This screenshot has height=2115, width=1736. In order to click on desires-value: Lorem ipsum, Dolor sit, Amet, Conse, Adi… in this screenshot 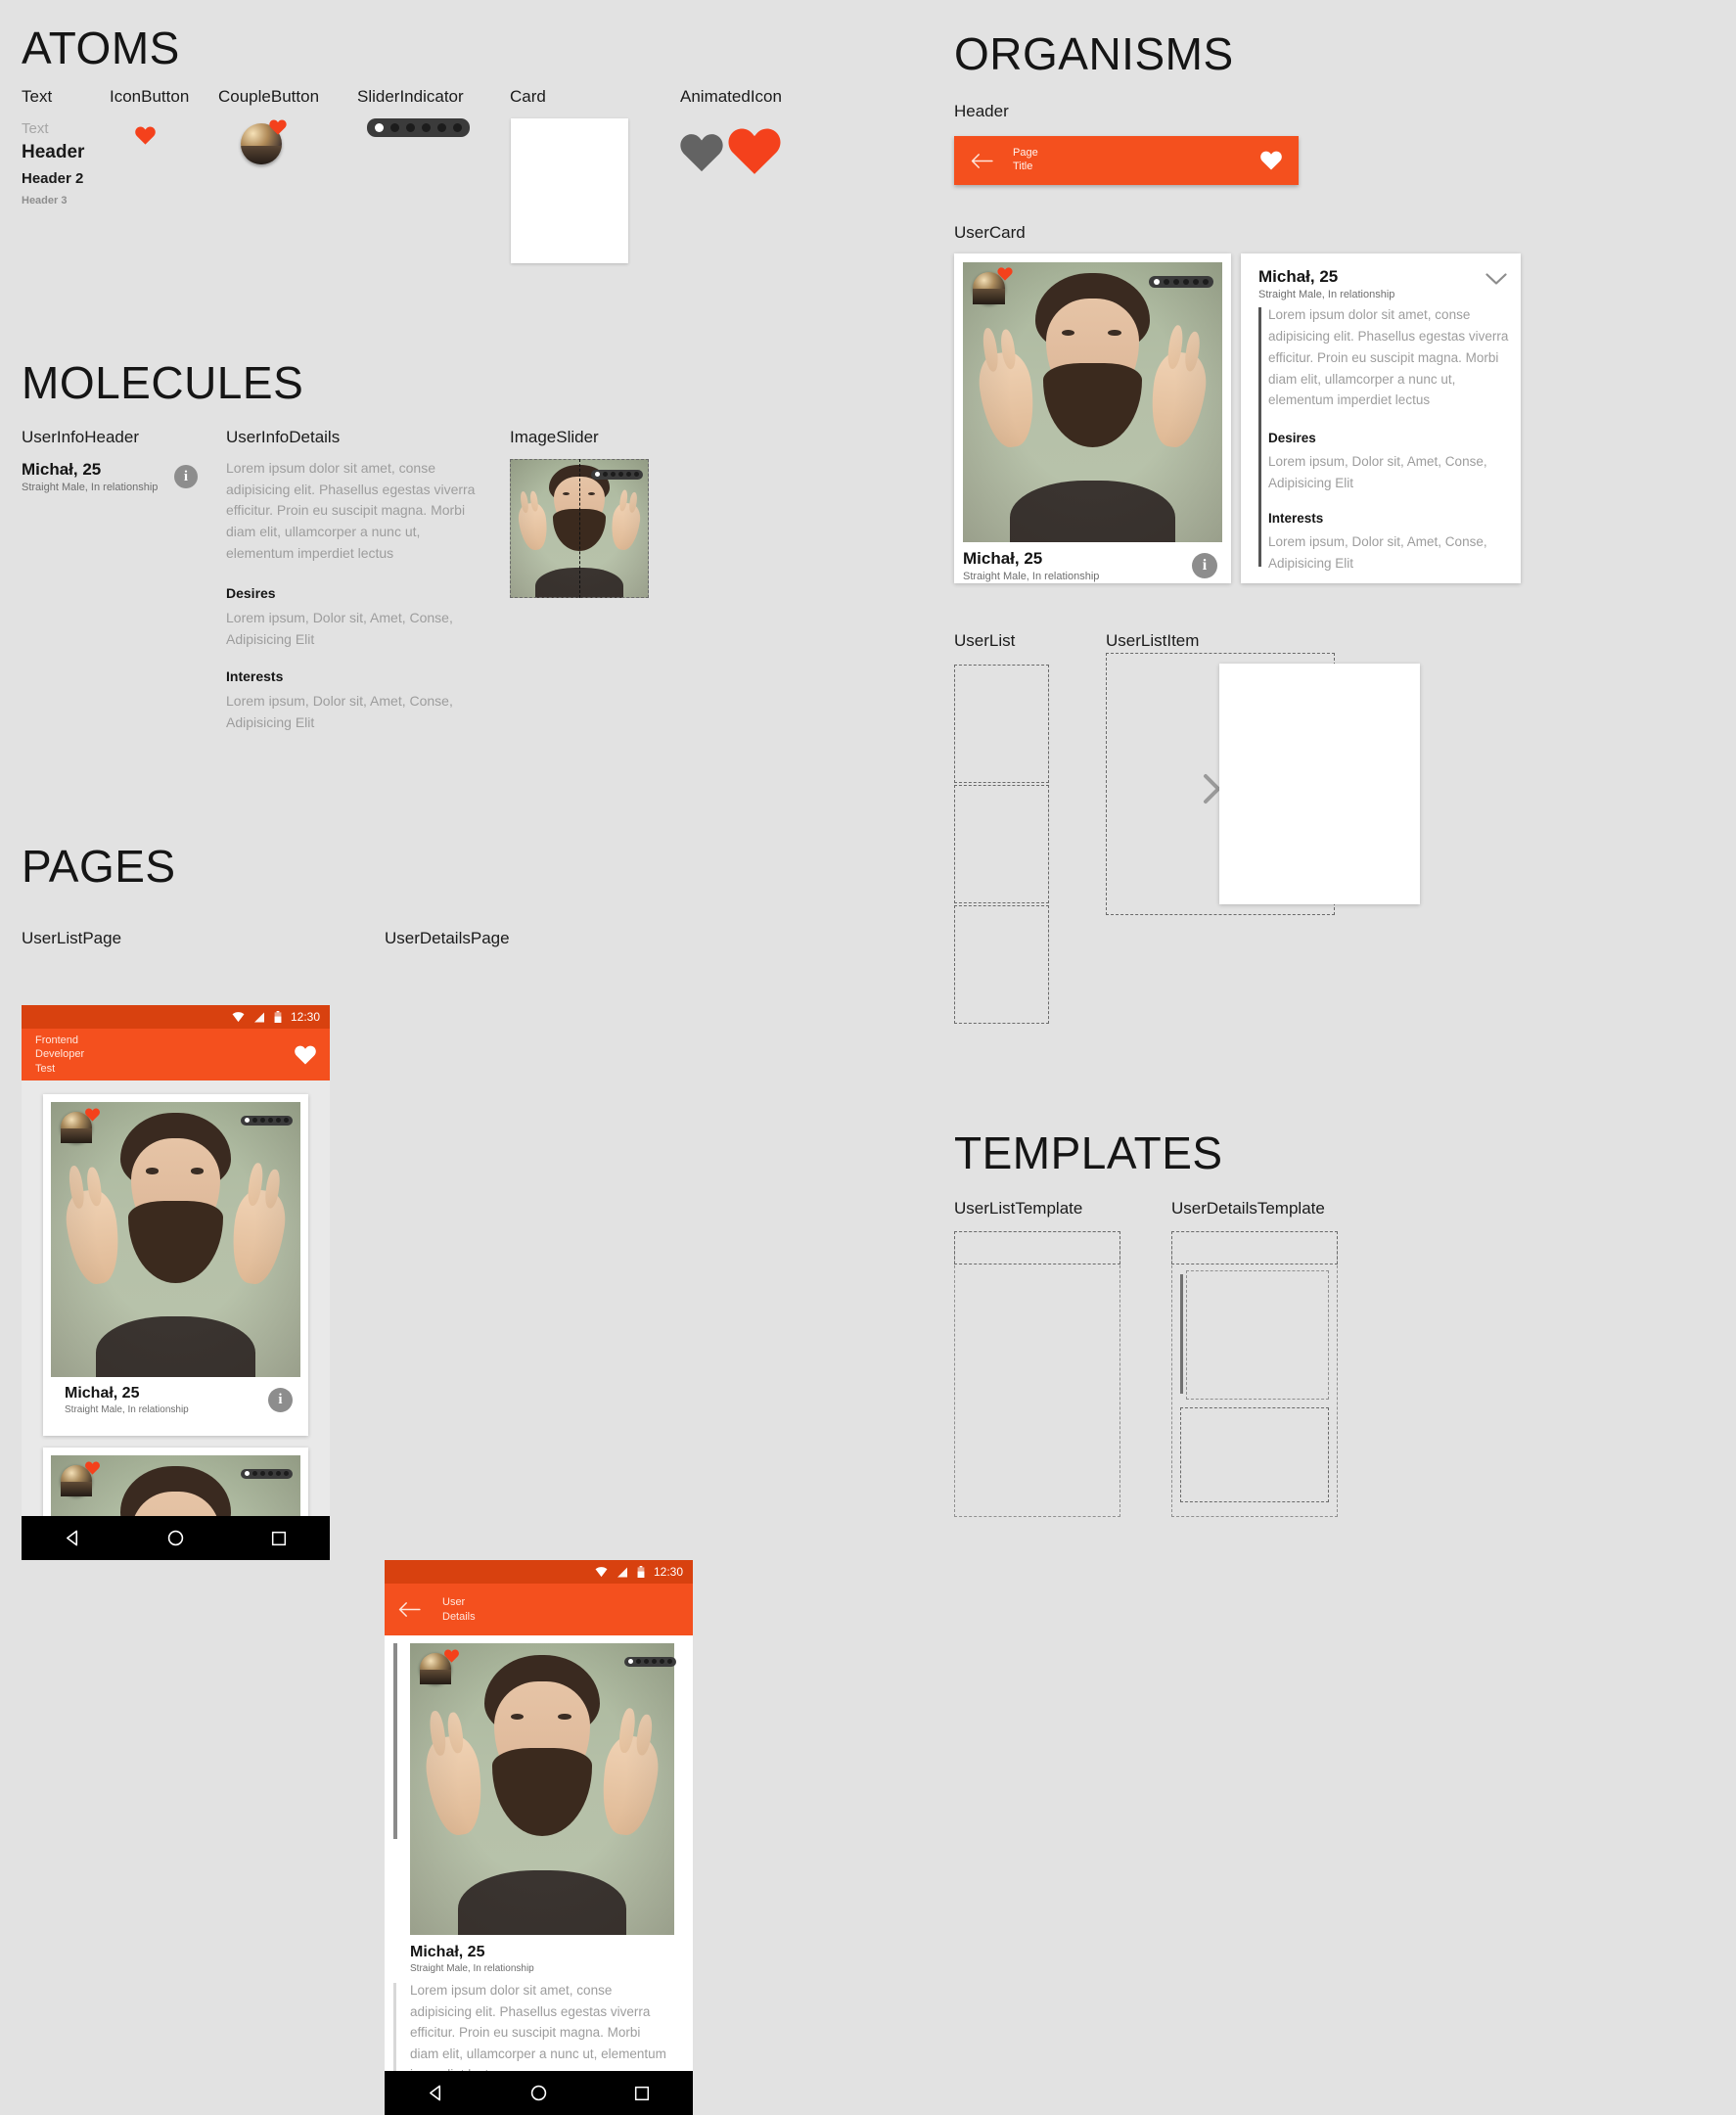, I will do `click(339, 629)`.